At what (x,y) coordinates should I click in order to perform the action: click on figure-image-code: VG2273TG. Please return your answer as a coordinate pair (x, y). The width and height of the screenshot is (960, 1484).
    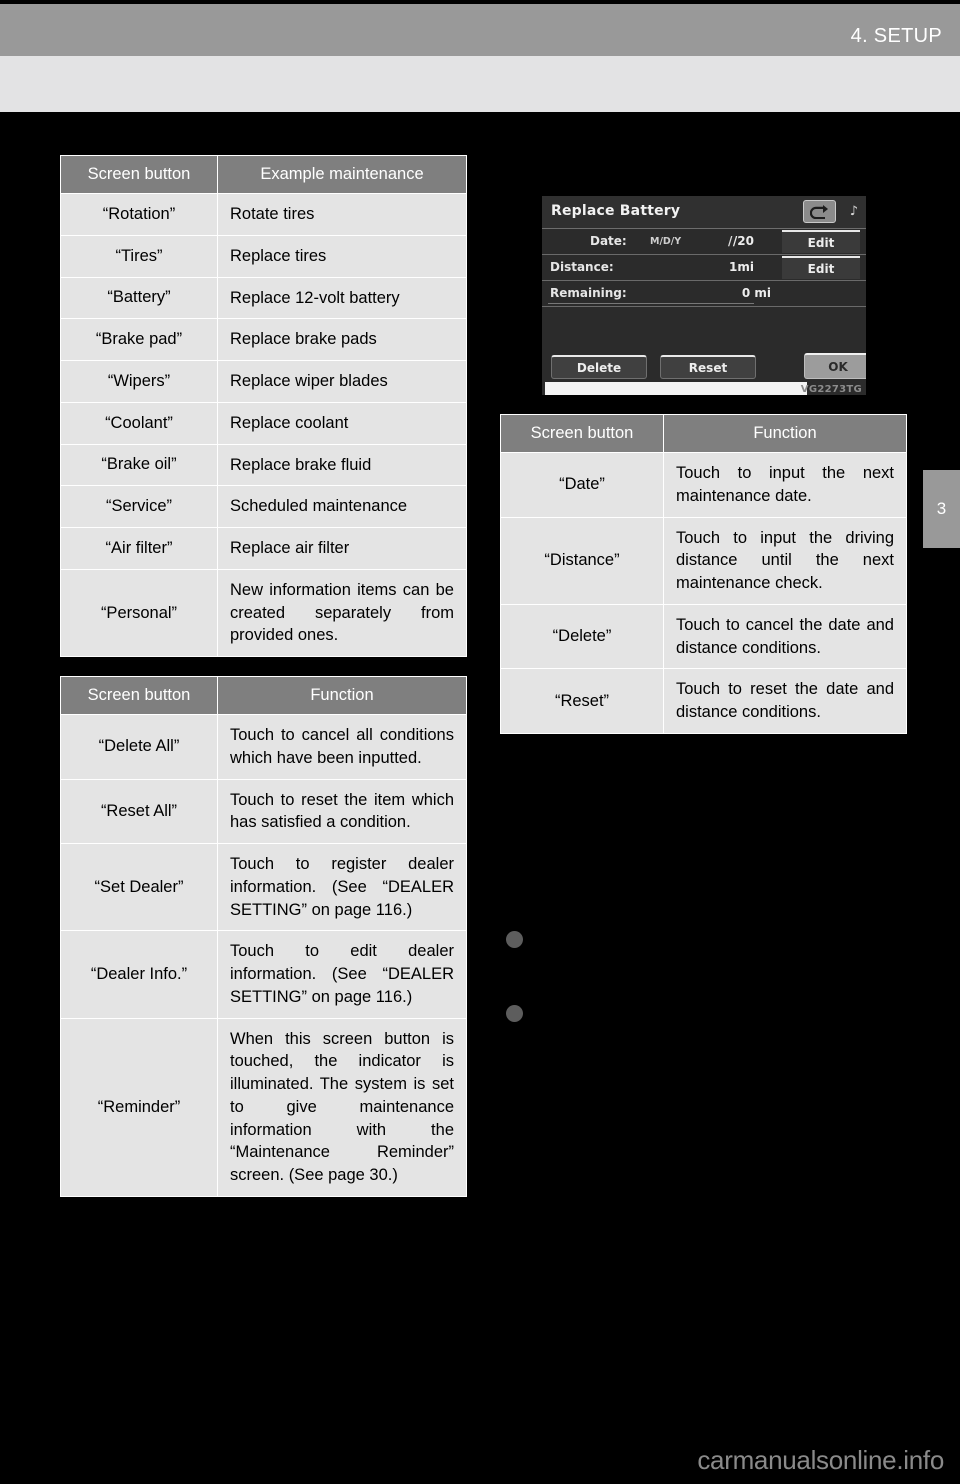
    Looking at the image, I should click on (831, 389).